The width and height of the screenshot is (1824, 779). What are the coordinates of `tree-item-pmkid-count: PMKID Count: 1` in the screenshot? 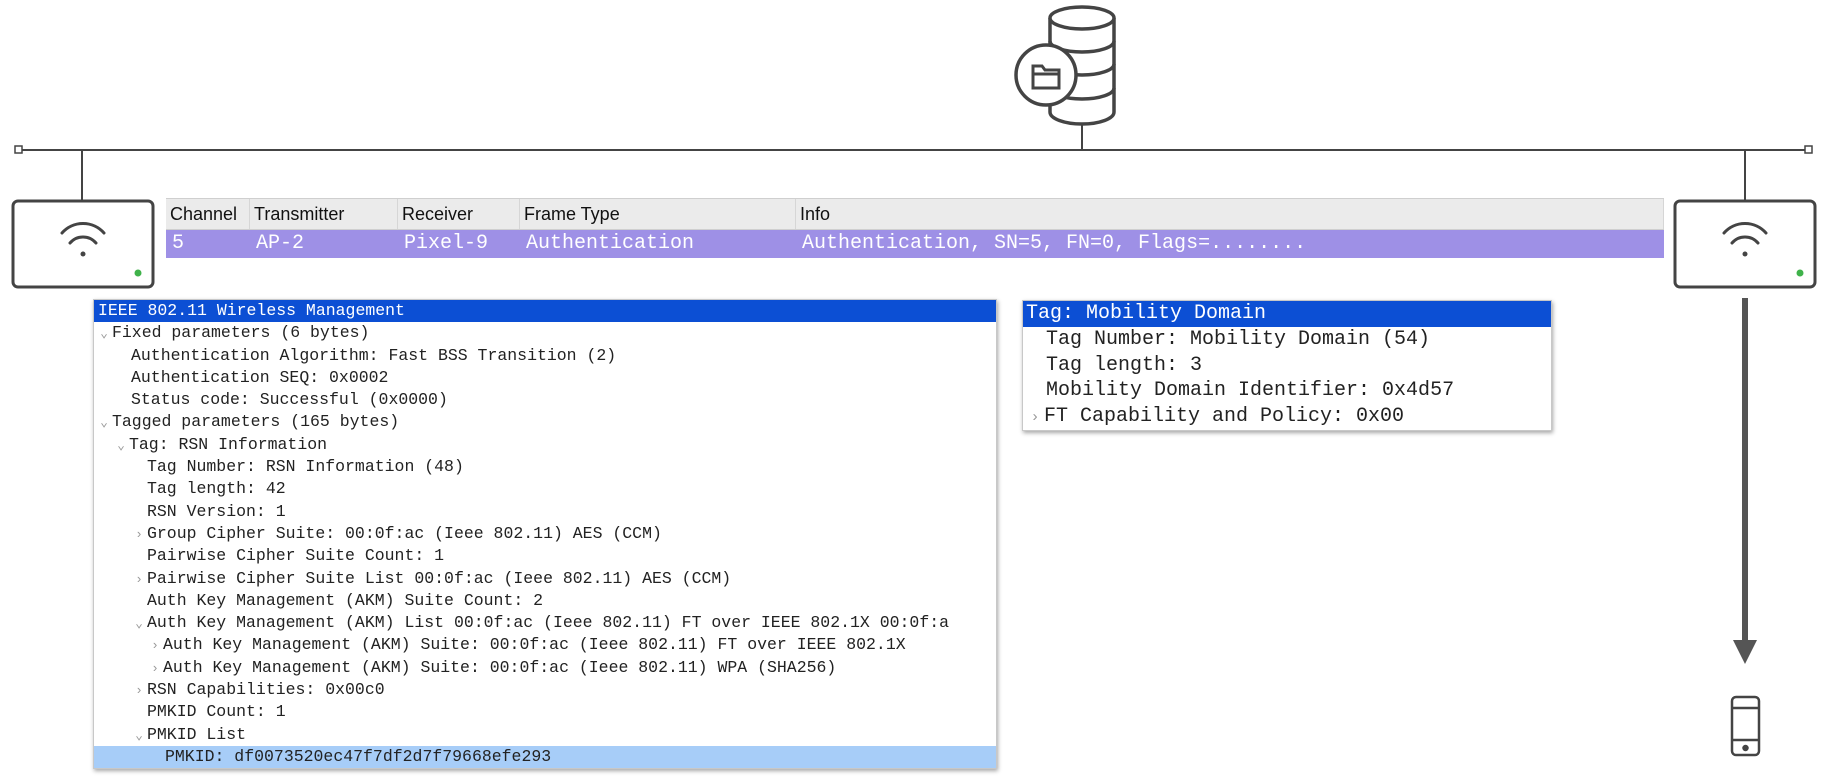 It's located at (545, 712).